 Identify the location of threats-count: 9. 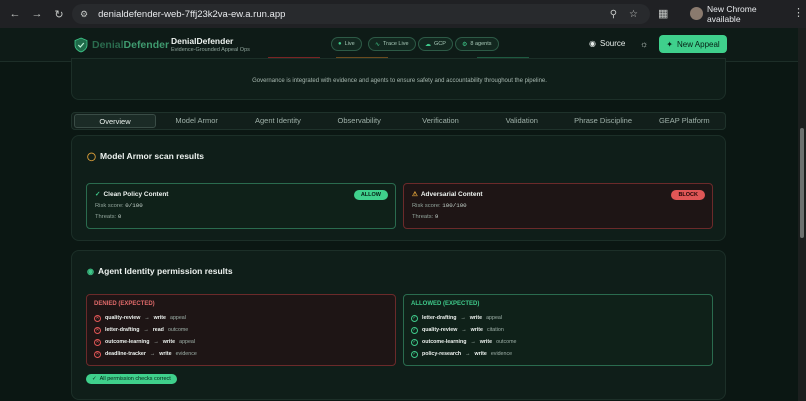
(436, 216).